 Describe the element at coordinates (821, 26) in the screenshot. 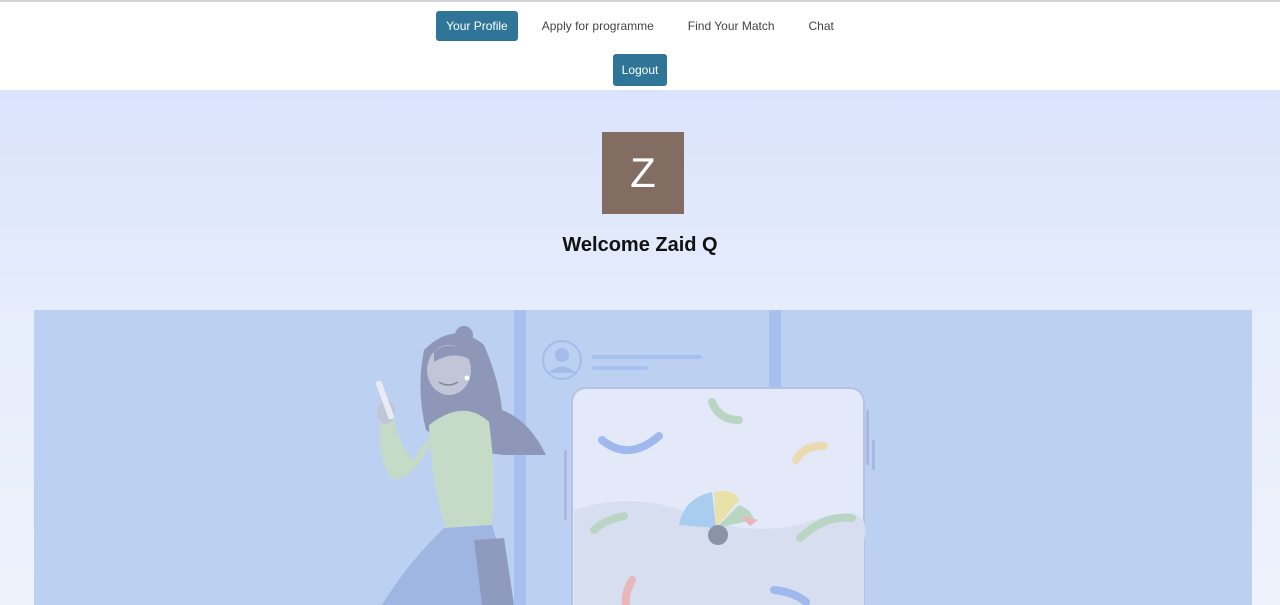

I see `nav-chat: Chat` at that location.